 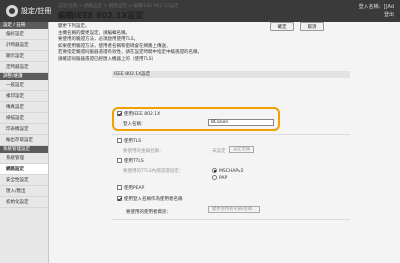 I want to click on sidebar-item: 一般設定, so click(x=24, y=85).